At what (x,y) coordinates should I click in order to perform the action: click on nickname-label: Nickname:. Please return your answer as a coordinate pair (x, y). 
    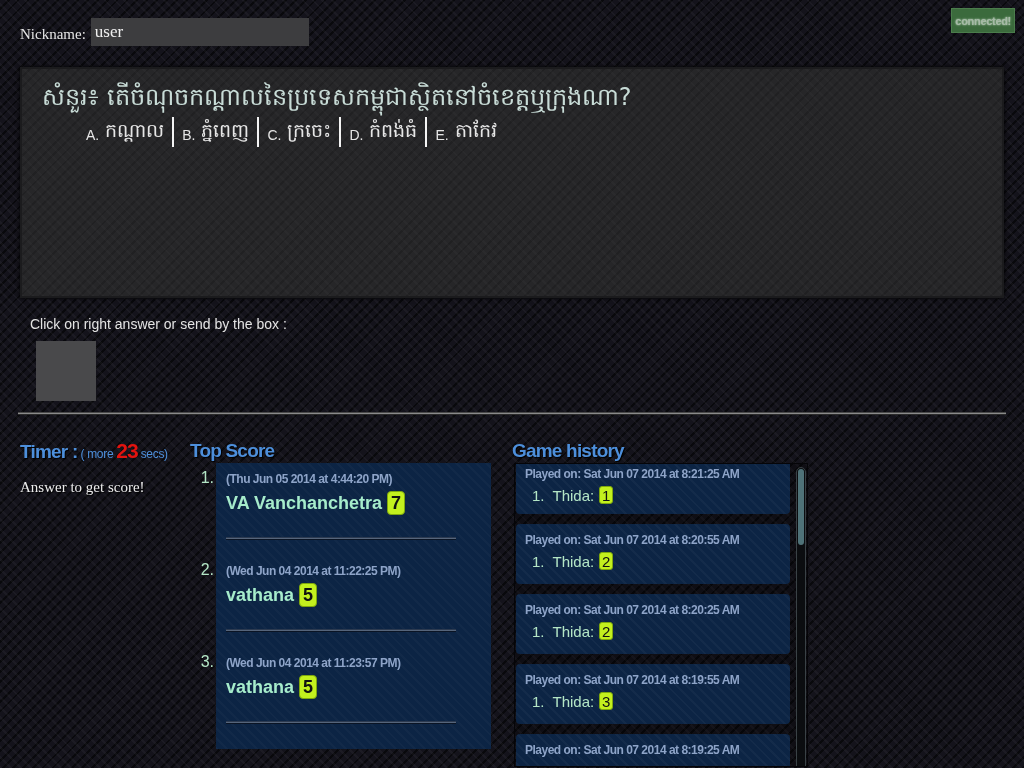
    Looking at the image, I should click on (53, 34).